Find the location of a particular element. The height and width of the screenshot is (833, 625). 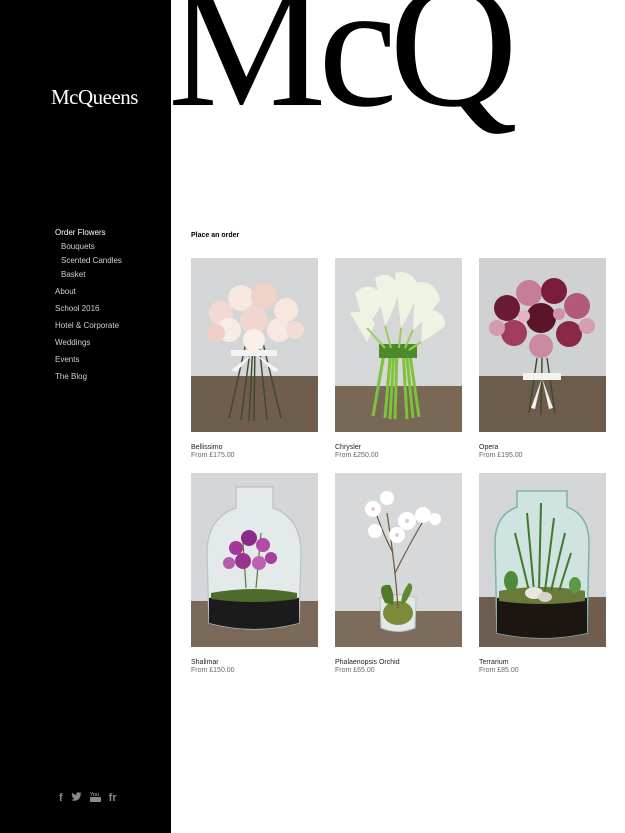

product-card: Chrysler From £250.00 is located at coordinates (398, 359).